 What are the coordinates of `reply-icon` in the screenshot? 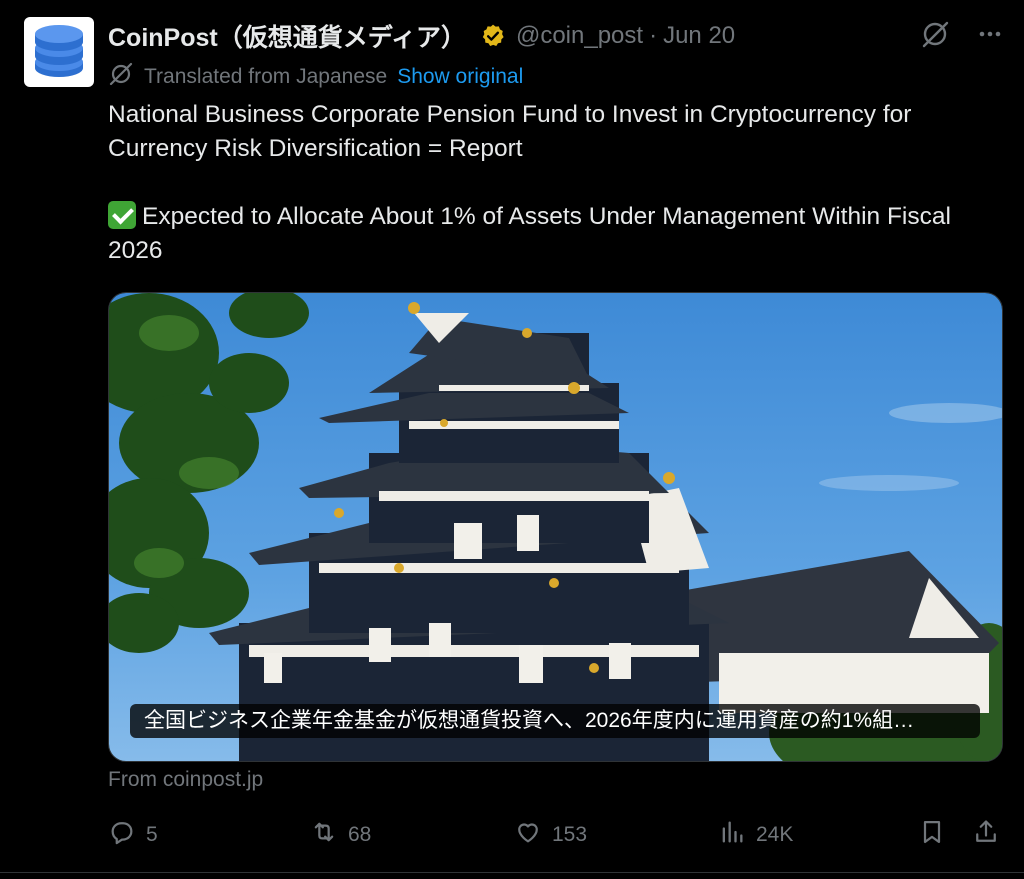 It's located at (122, 835).